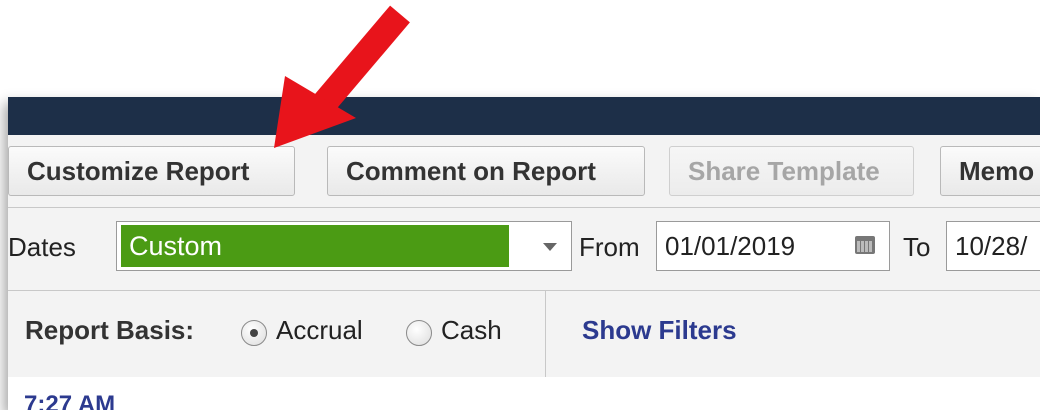 The image size is (1040, 410). I want to click on red-pointer-arrow-icon, so click(342, 76).